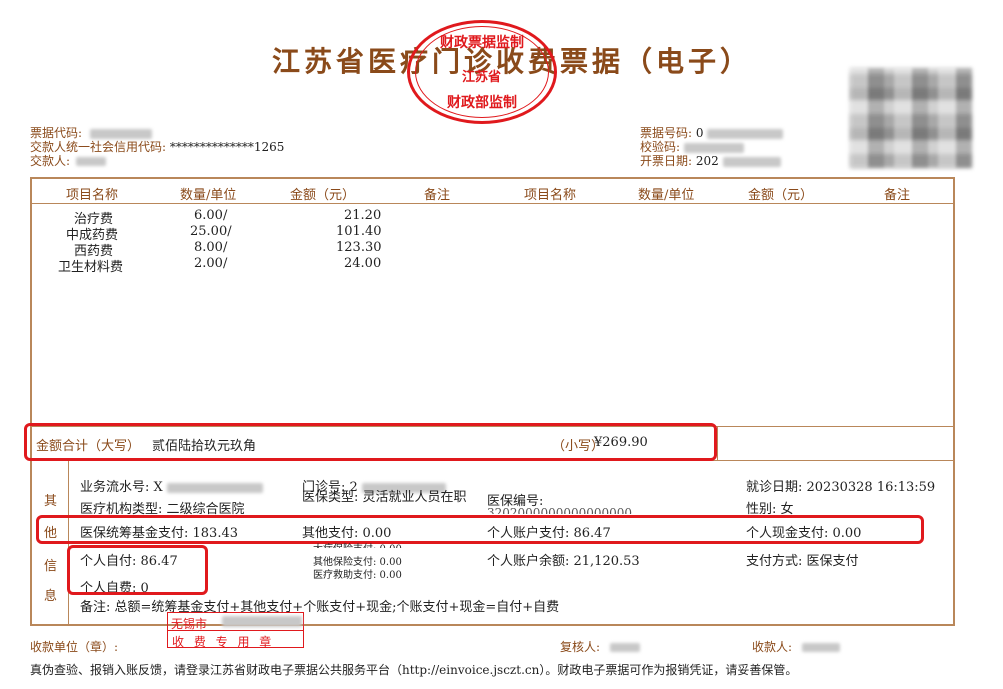  What do you see at coordinates (323, 195) in the screenshot?
I see `col-header-amount: 金额（元）` at bounding box center [323, 195].